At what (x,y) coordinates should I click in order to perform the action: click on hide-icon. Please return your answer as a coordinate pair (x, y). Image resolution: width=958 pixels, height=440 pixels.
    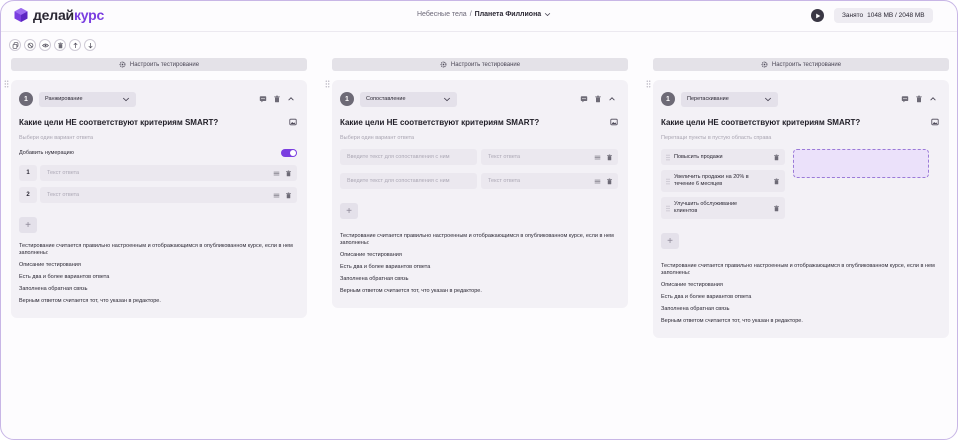
    Looking at the image, I should click on (30, 45).